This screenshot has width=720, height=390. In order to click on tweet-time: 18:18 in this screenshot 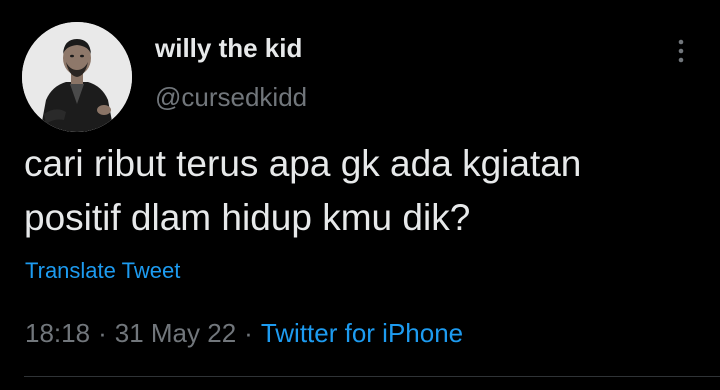, I will do `click(57, 333)`.